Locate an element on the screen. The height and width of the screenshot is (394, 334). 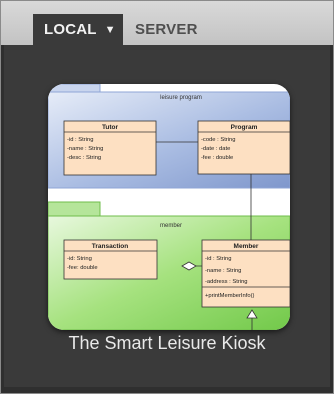
class-operation: +printMemberInfo() is located at coordinates (230, 296).